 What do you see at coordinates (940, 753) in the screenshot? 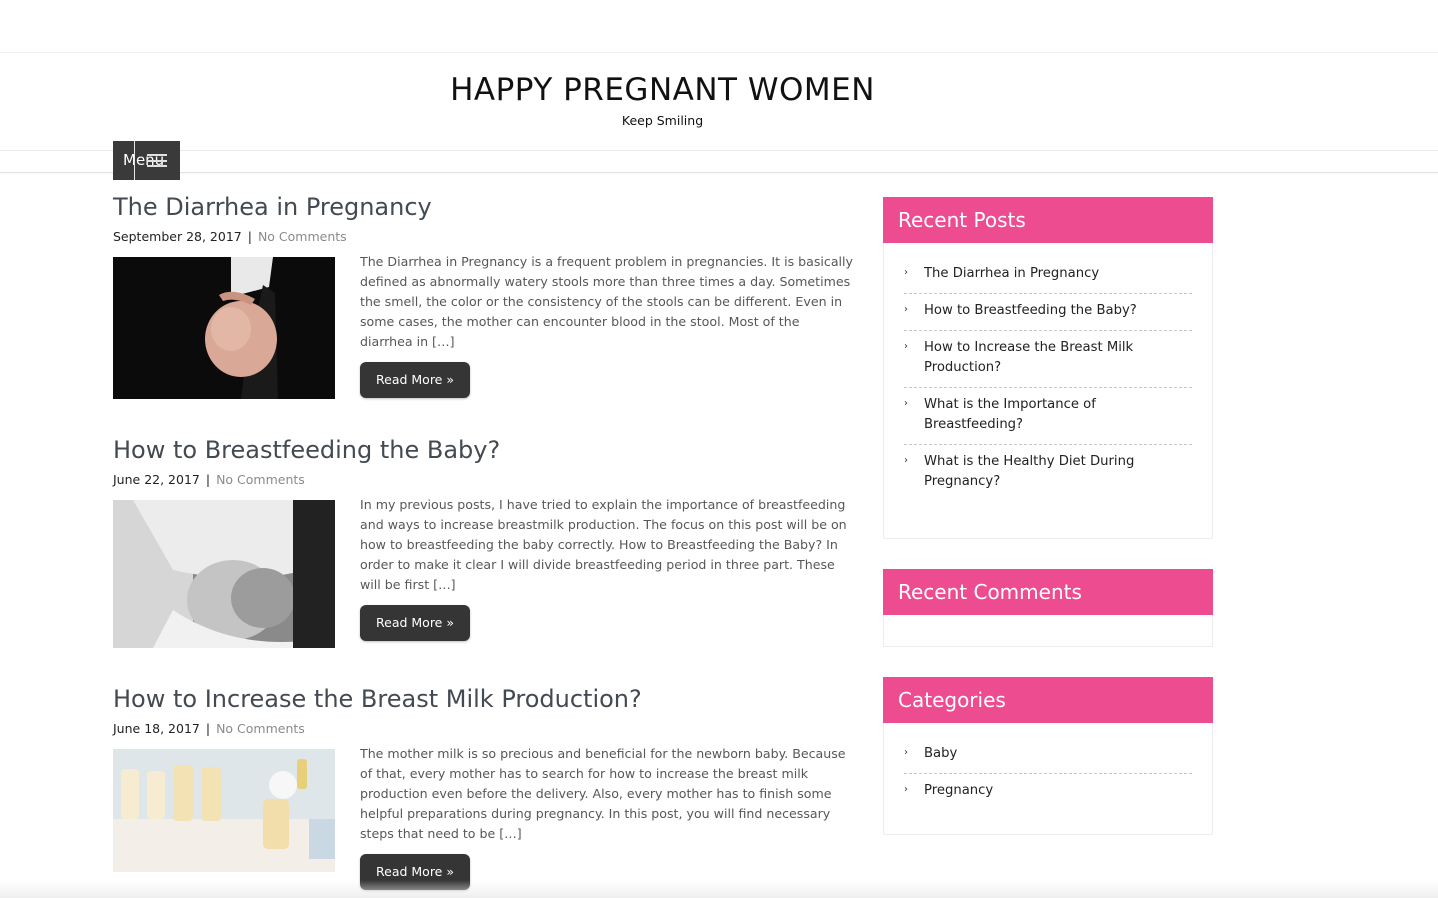
I see `category-link: Baby` at bounding box center [940, 753].